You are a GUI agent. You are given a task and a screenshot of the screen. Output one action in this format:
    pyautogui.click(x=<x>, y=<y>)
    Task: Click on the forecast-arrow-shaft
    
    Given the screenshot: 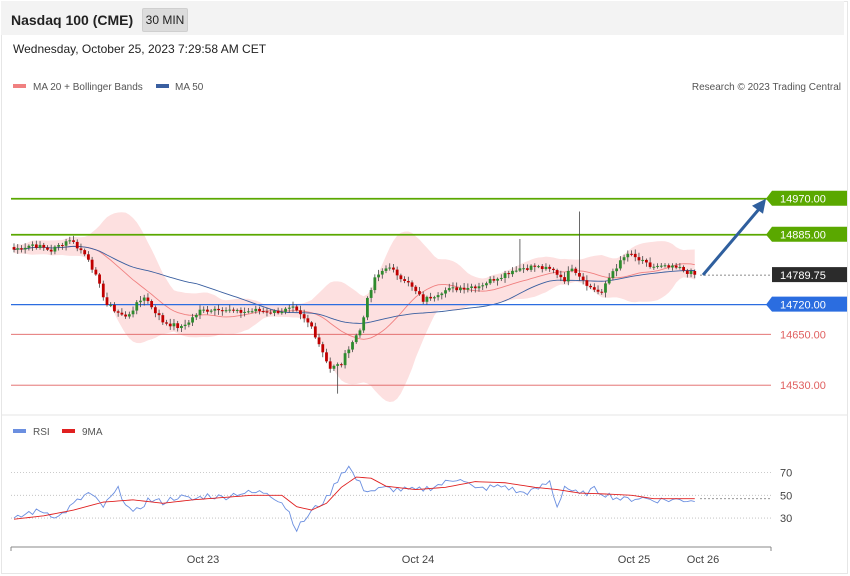 What is the action you would take?
    pyautogui.click(x=732, y=240)
    